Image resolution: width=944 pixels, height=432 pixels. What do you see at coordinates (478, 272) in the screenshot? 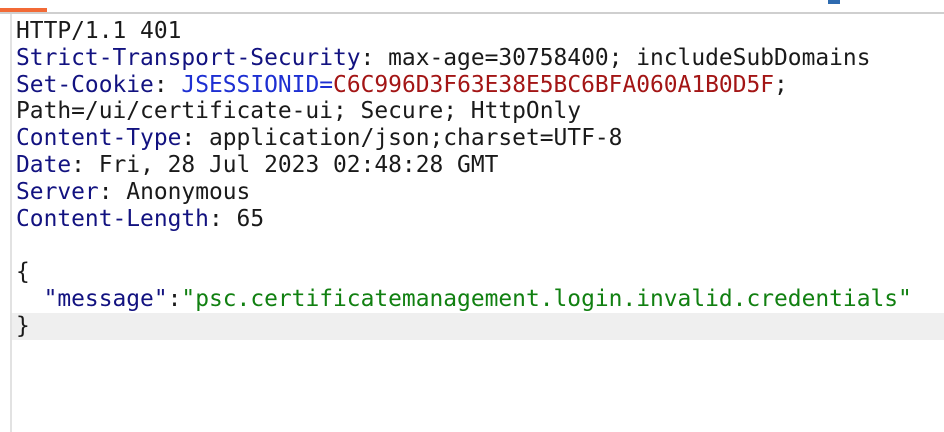
I see `json-open-brace: {` at bounding box center [478, 272].